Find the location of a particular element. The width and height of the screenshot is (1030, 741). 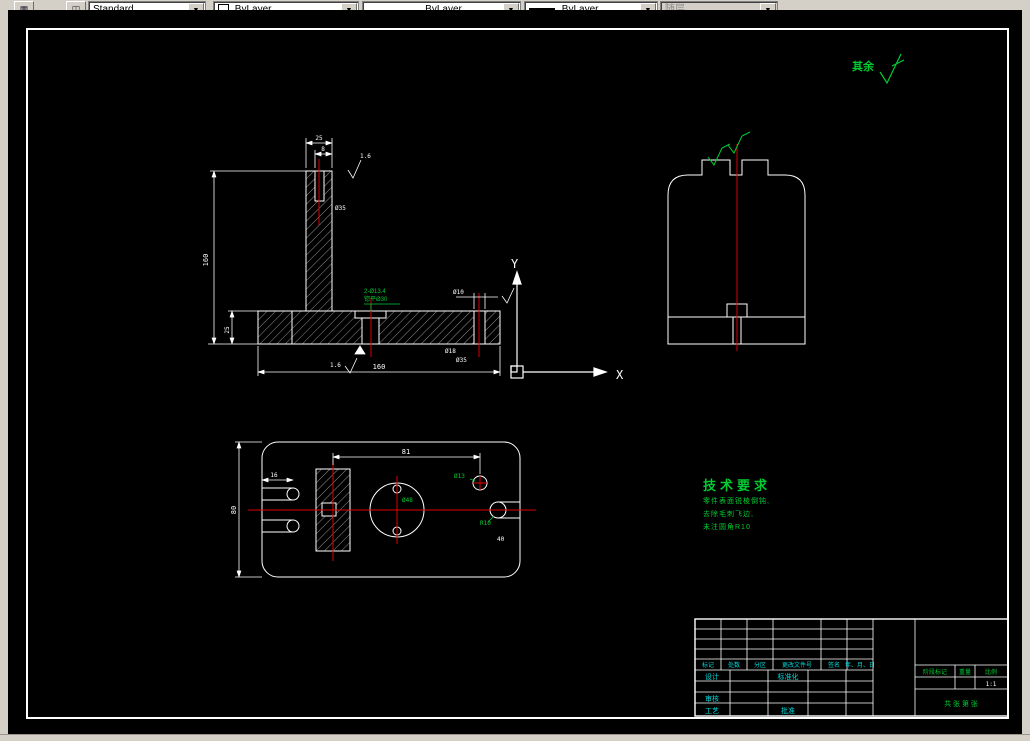

ucs-icon is located at coordinates (559, 324).